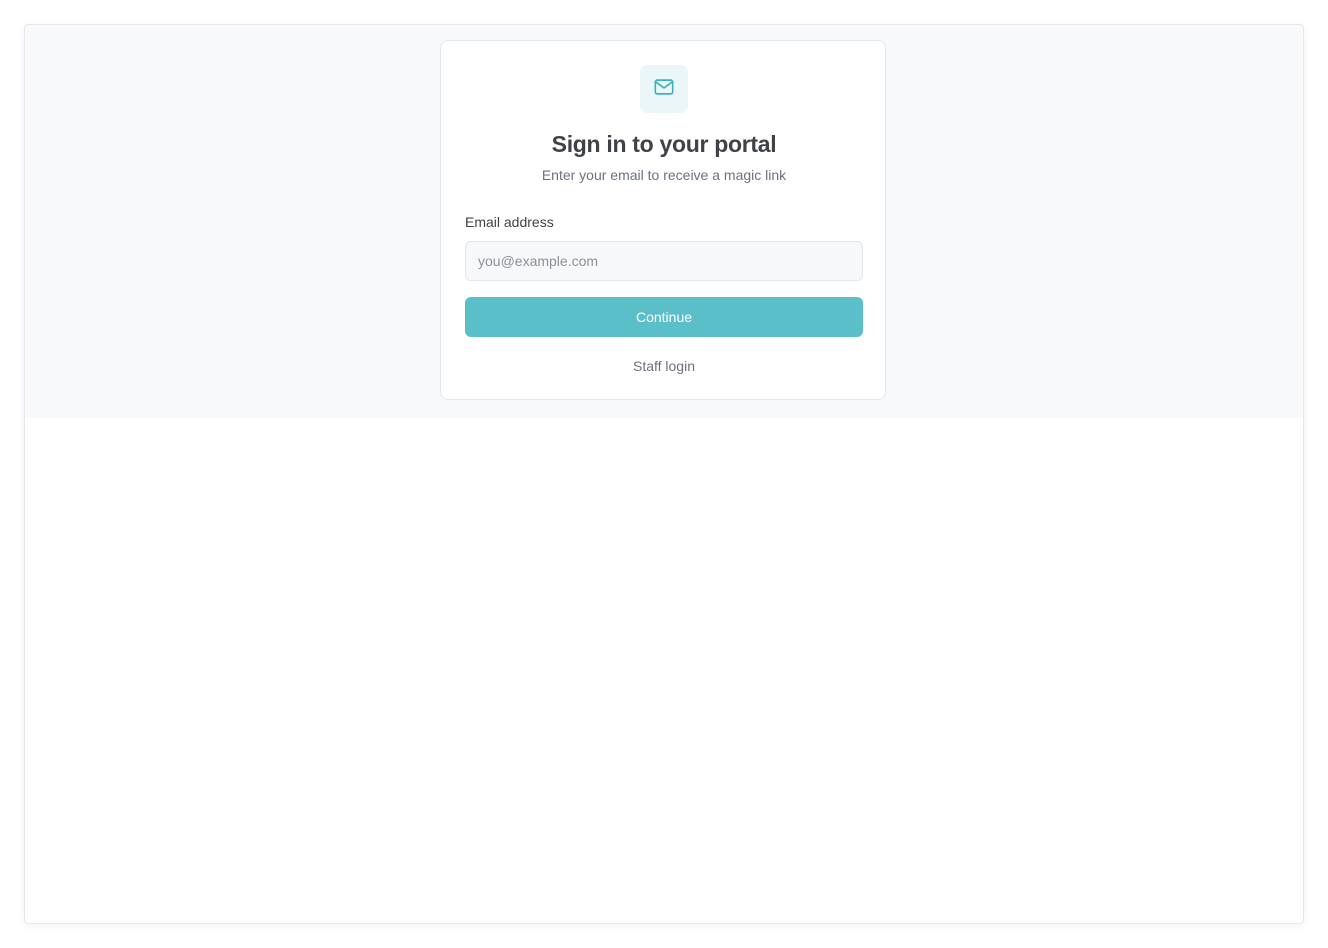 This screenshot has width=1328, height=948. What do you see at coordinates (664, 175) in the screenshot?
I see `page-subtitle: Enter your email to receive a magic link` at bounding box center [664, 175].